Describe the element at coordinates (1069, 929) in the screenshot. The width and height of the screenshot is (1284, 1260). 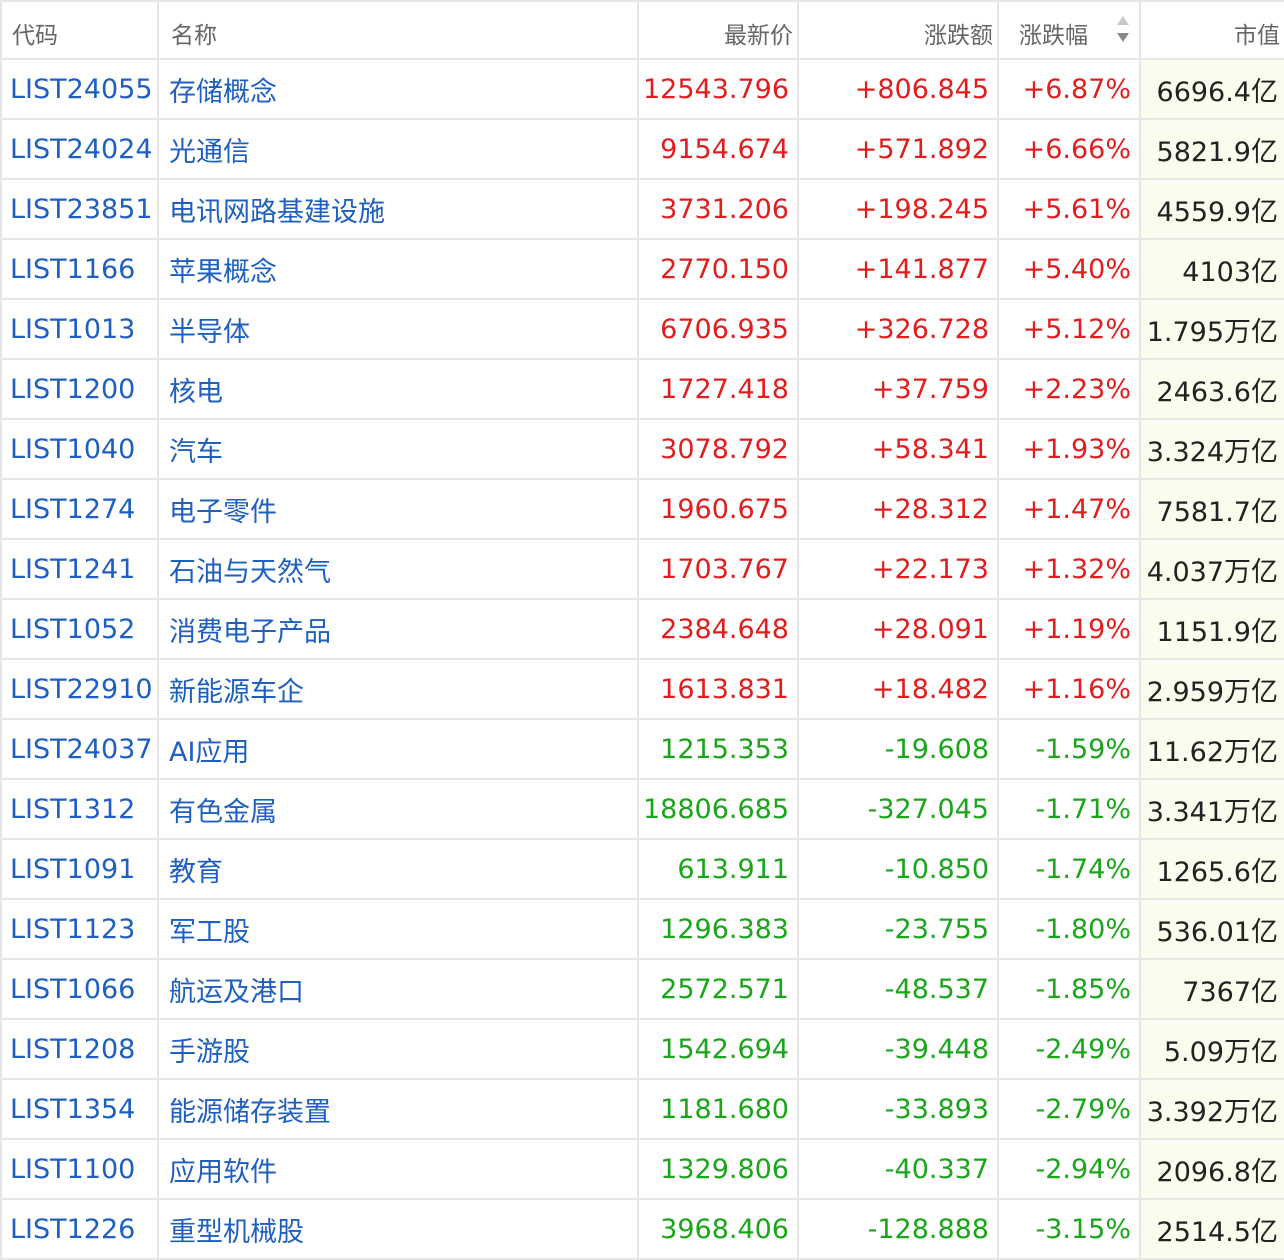
I see `row-pct: -1.80%` at that location.